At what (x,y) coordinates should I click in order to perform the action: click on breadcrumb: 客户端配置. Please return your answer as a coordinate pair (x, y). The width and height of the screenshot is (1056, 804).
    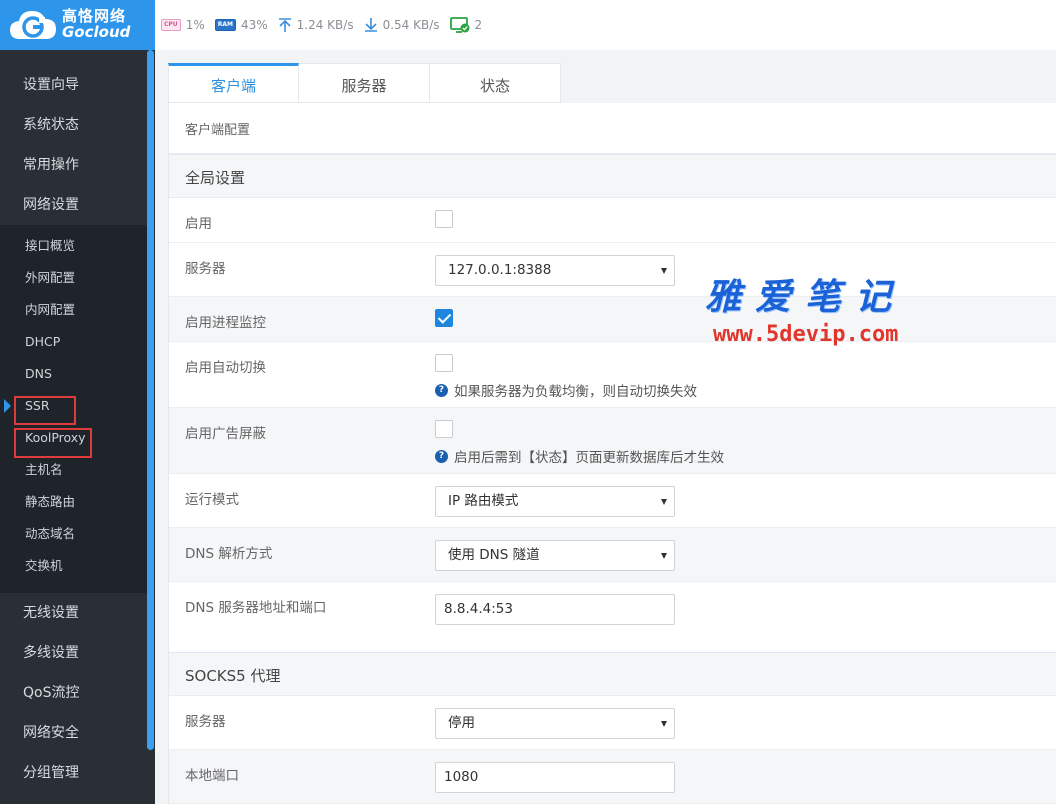
    Looking at the image, I should click on (612, 128).